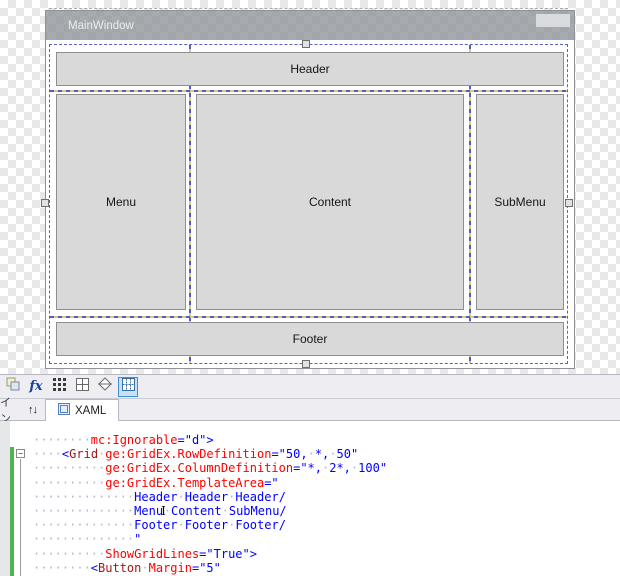 The image size is (620, 576). What do you see at coordinates (64, 410) in the screenshot?
I see `xaml-doc-icon` at bounding box center [64, 410].